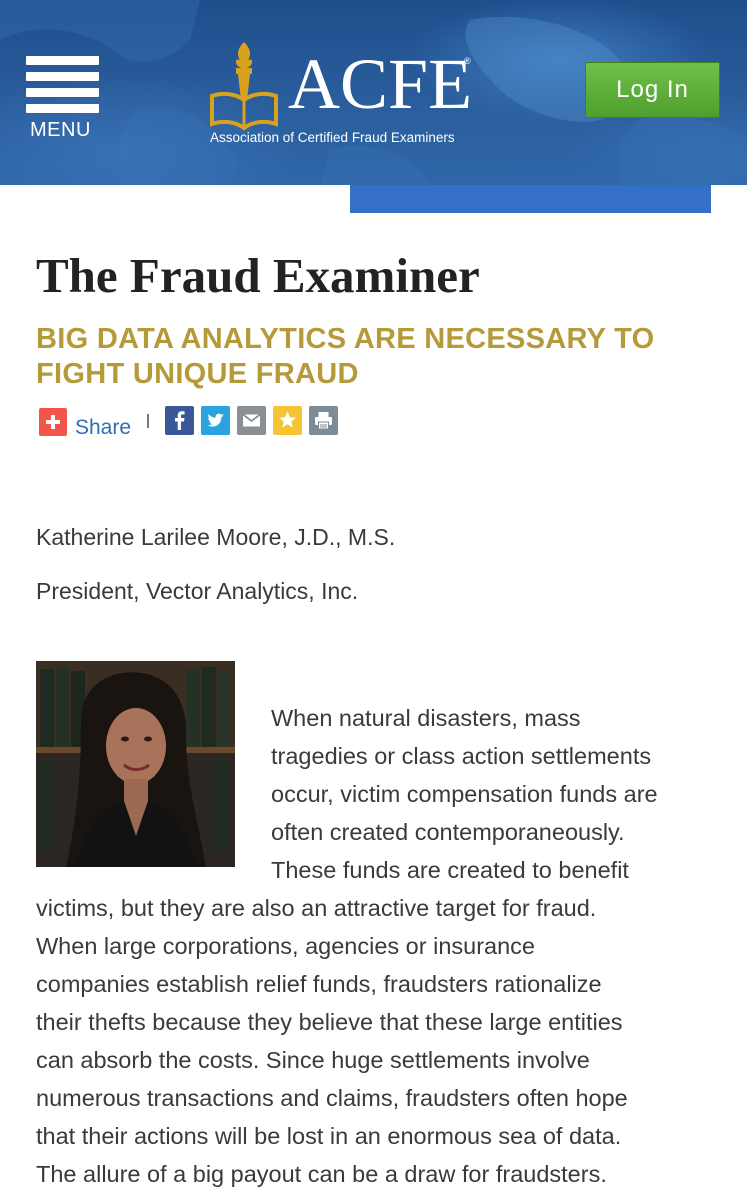  I want to click on body-line: occur, victim compensation funds are, so click(464, 794).